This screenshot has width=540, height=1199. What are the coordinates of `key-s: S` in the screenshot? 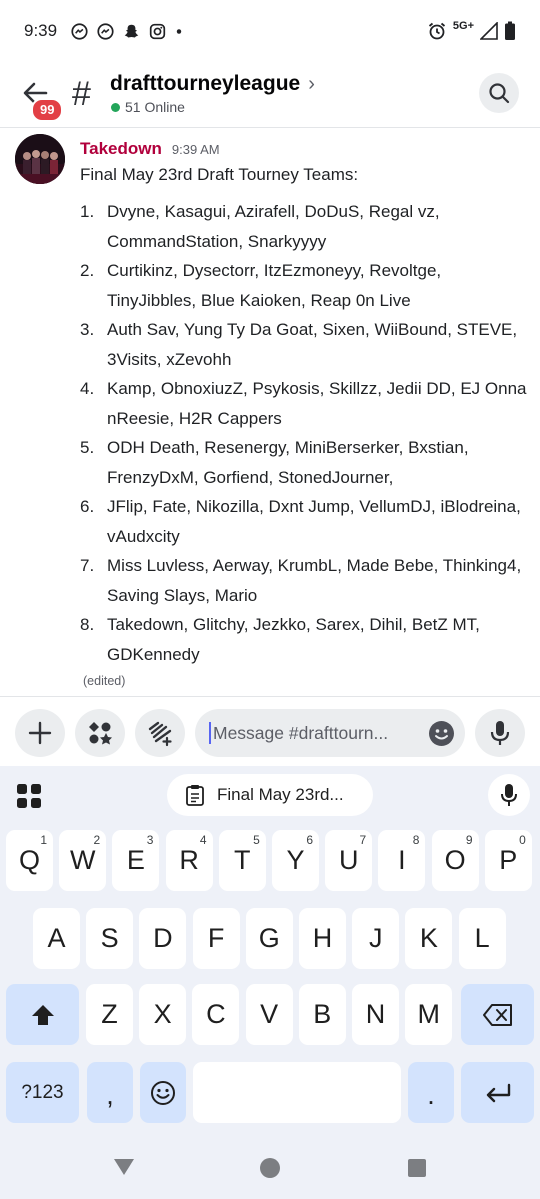 It's located at (110, 938).